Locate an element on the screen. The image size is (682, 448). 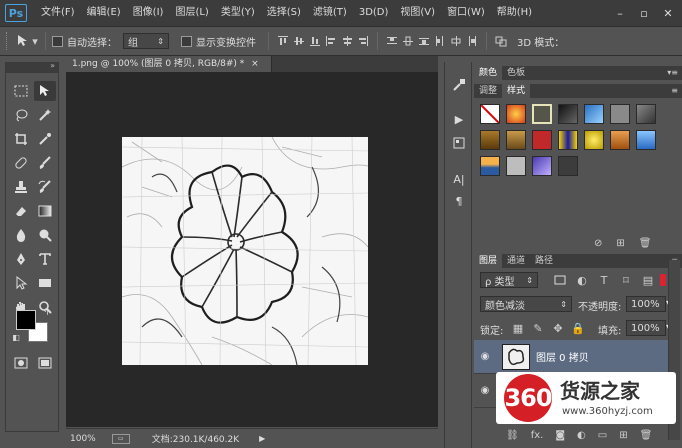
opacity-input: 100% is located at coordinates (646, 304).